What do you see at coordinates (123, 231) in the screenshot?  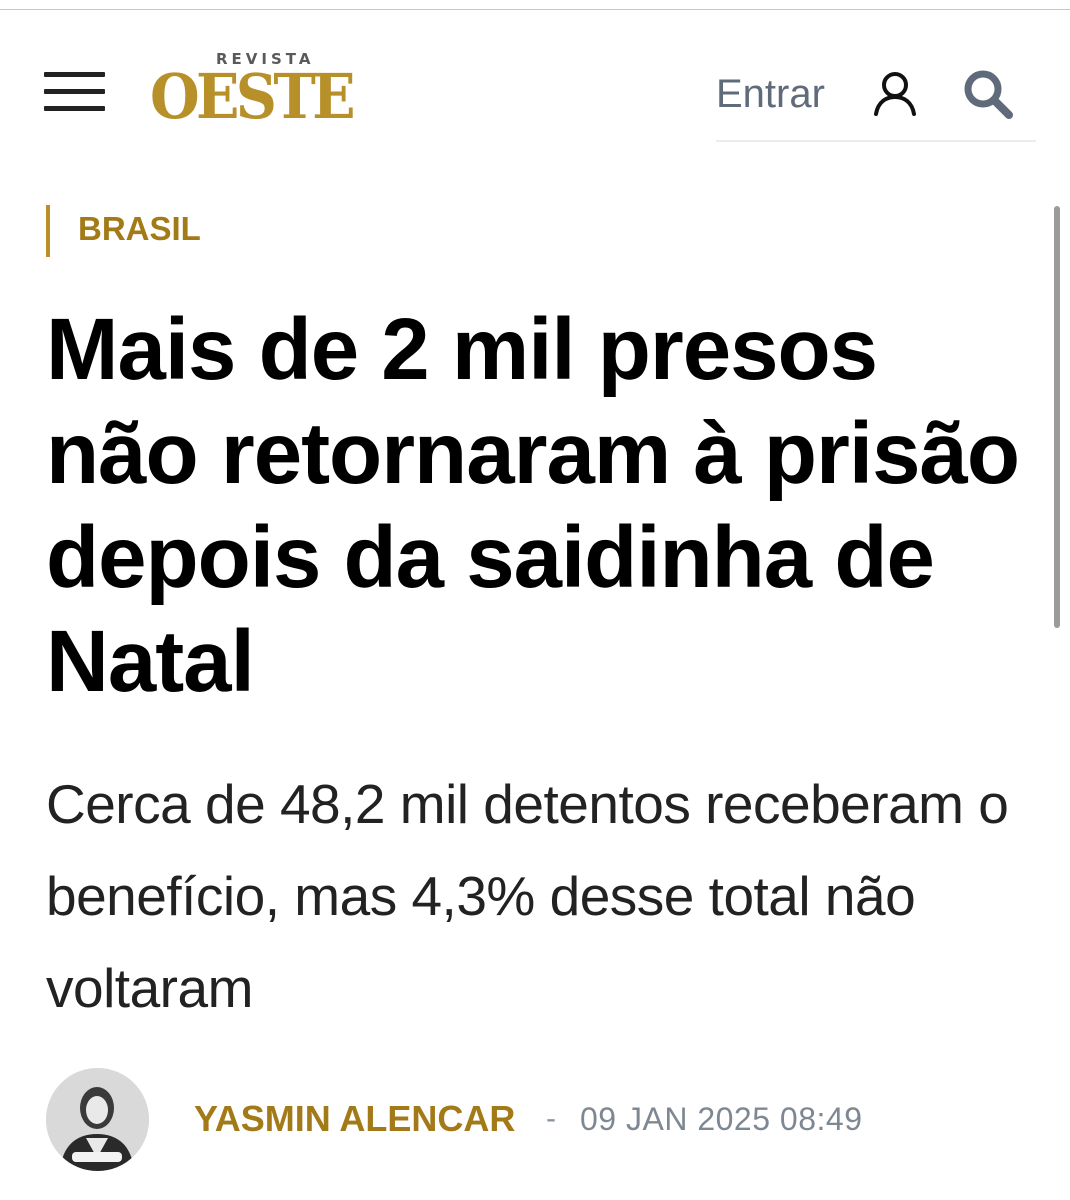 I see `category-tag: BRASIL` at bounding box center [123, 231].